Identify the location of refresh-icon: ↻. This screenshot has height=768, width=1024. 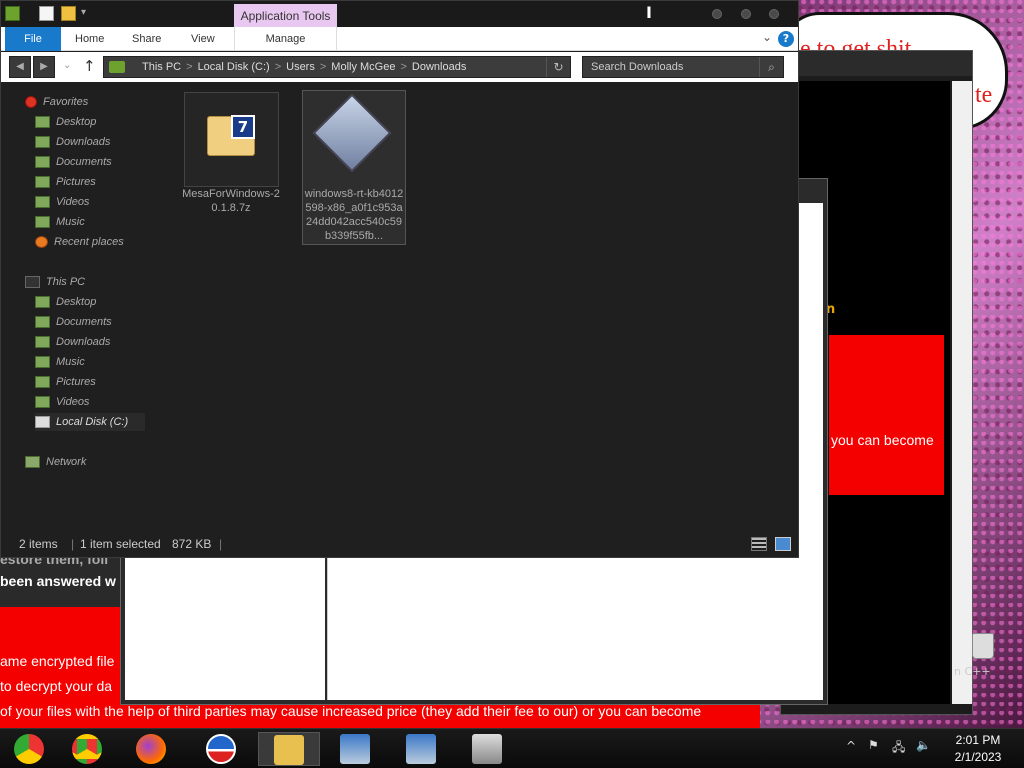
(558, 67).